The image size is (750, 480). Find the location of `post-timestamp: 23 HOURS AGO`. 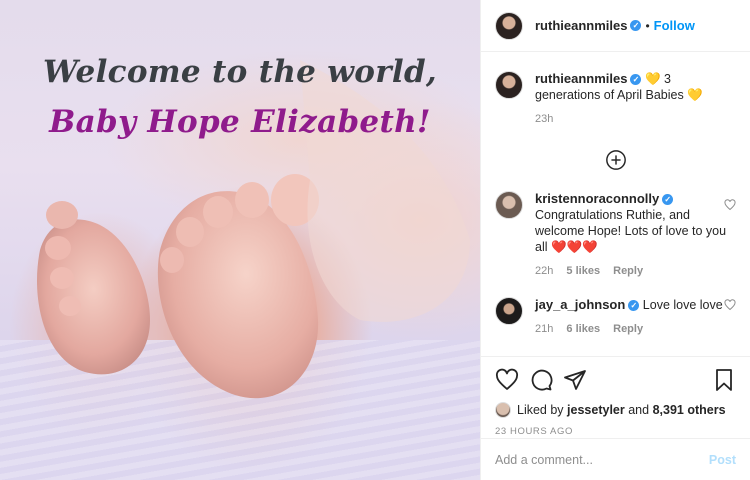

post-timestamp: 23 HOURS AGO is located at coordinates (615, 431).